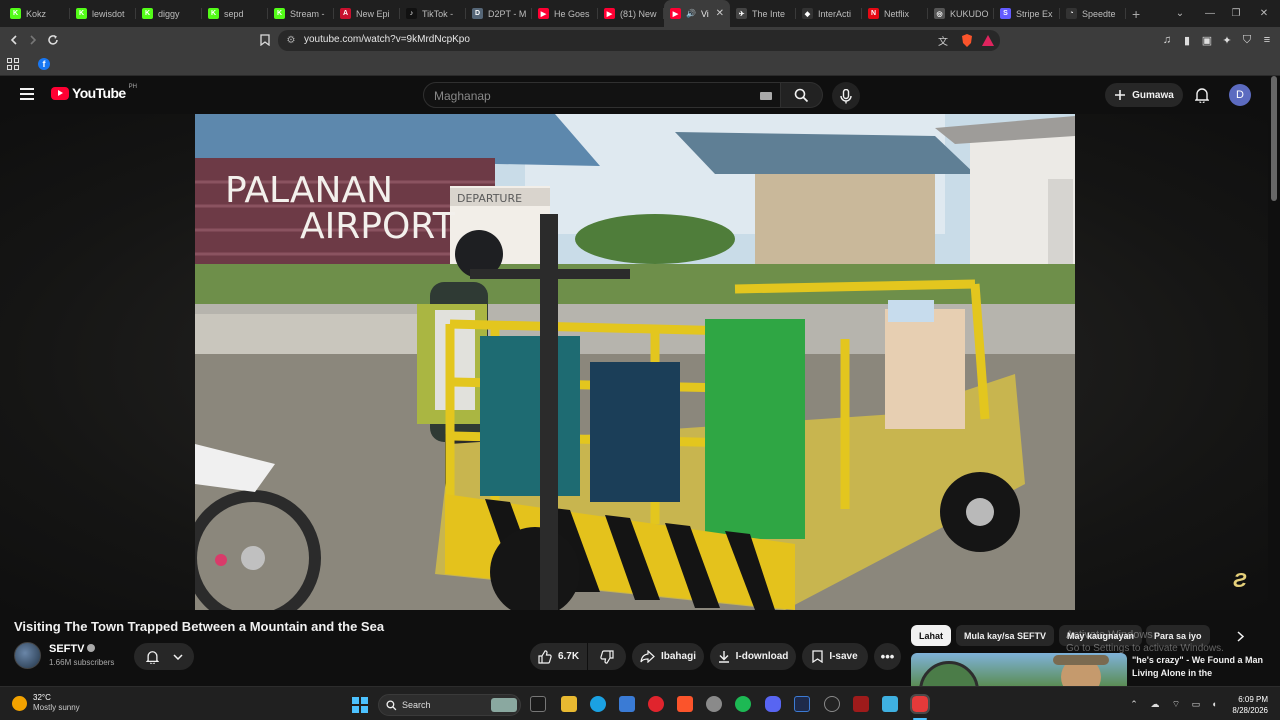  Describe the element at coordinates (802, 704) in the screenshot. I see `vscode-icon` at that location.